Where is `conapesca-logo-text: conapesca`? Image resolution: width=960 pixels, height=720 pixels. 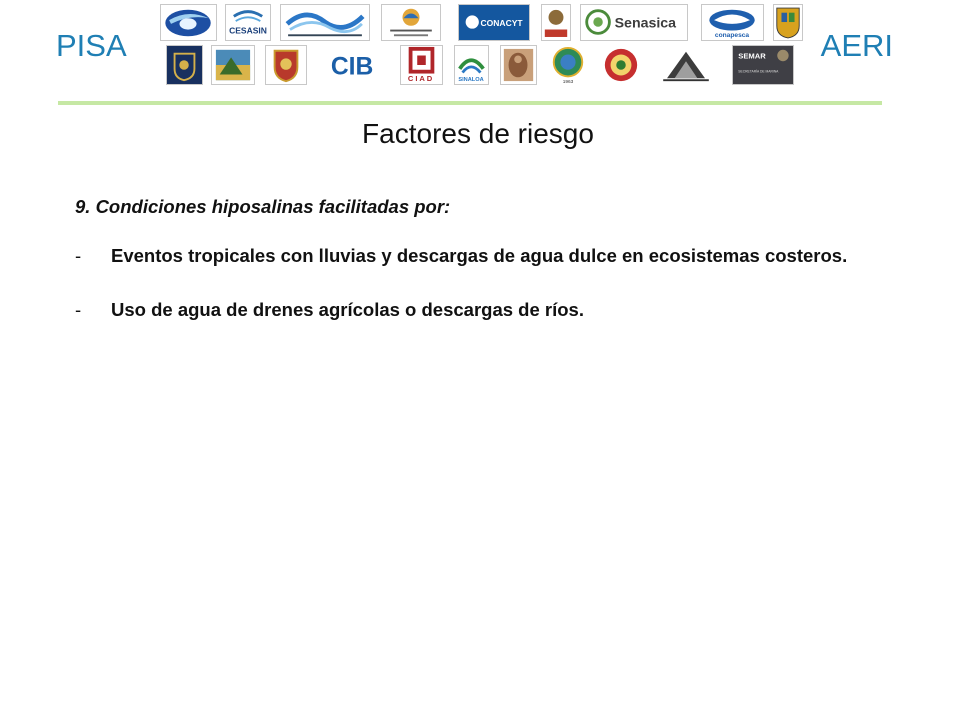 conapesca-logo-text: conapesca is located at coordinates (732, 35).